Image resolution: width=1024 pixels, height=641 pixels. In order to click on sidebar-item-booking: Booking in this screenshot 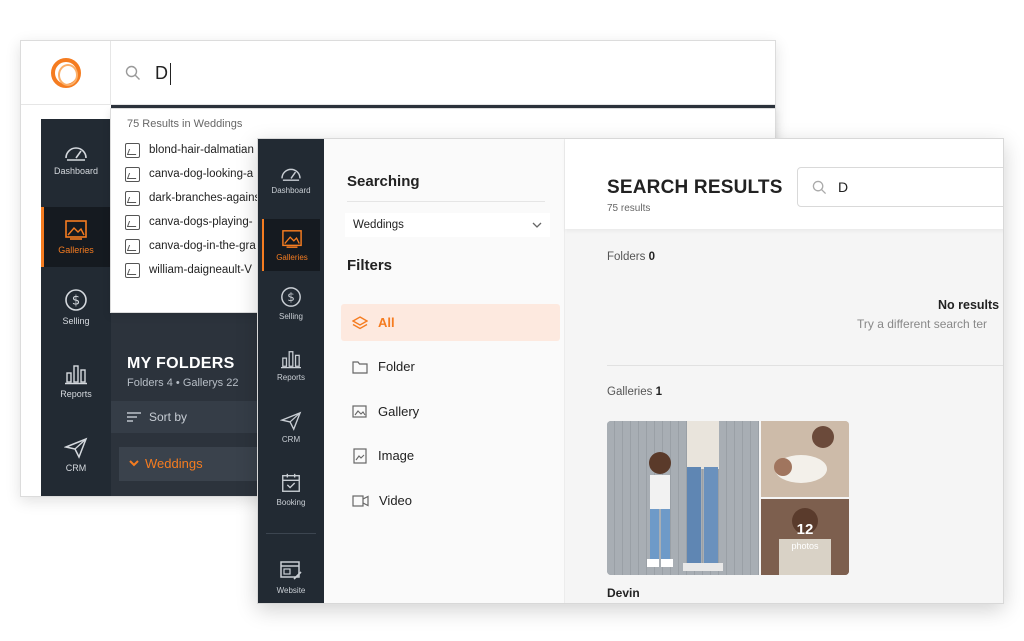, I will do `click(291, 489)`.